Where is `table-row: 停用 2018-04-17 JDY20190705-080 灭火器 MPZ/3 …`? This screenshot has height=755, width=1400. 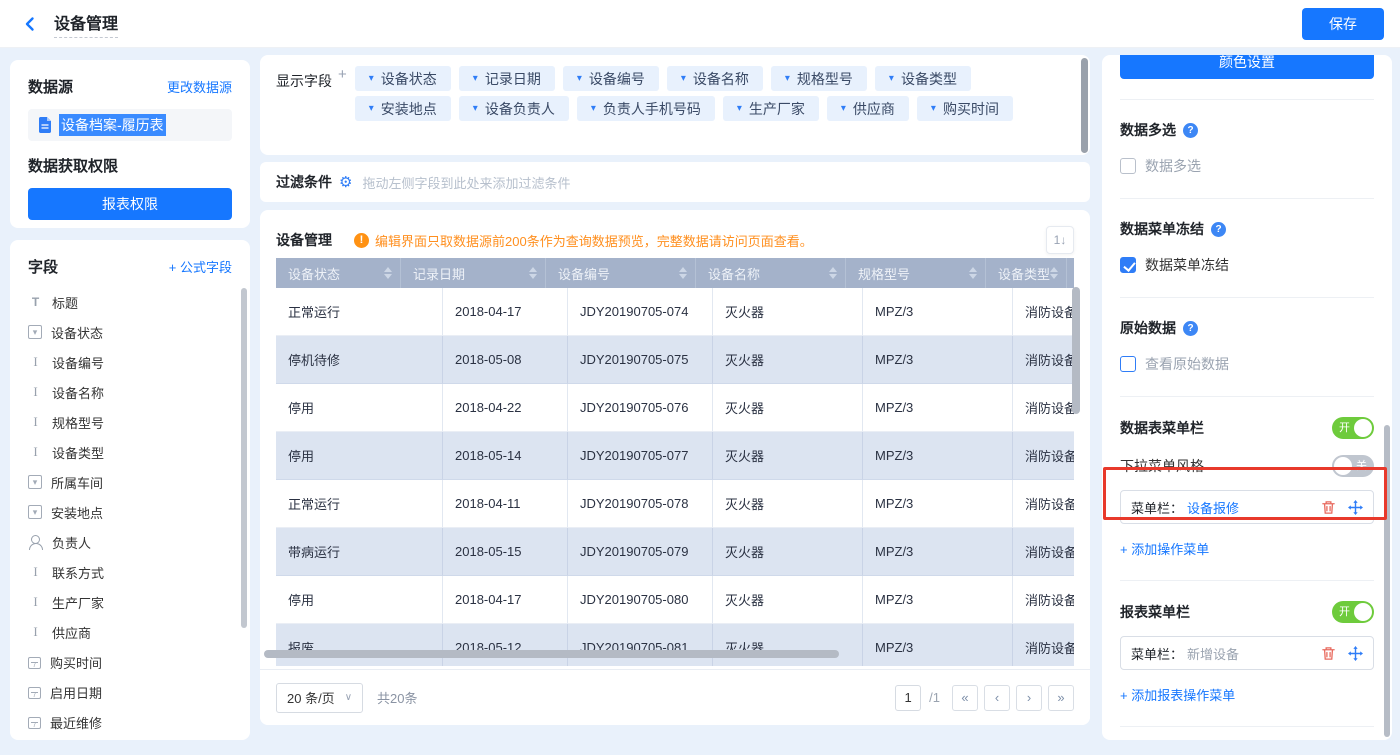 table-row: 停用 2018-04-17 JDY20190705-080 灭火器 MPZ/3 … is located at coordinates (675, 600).